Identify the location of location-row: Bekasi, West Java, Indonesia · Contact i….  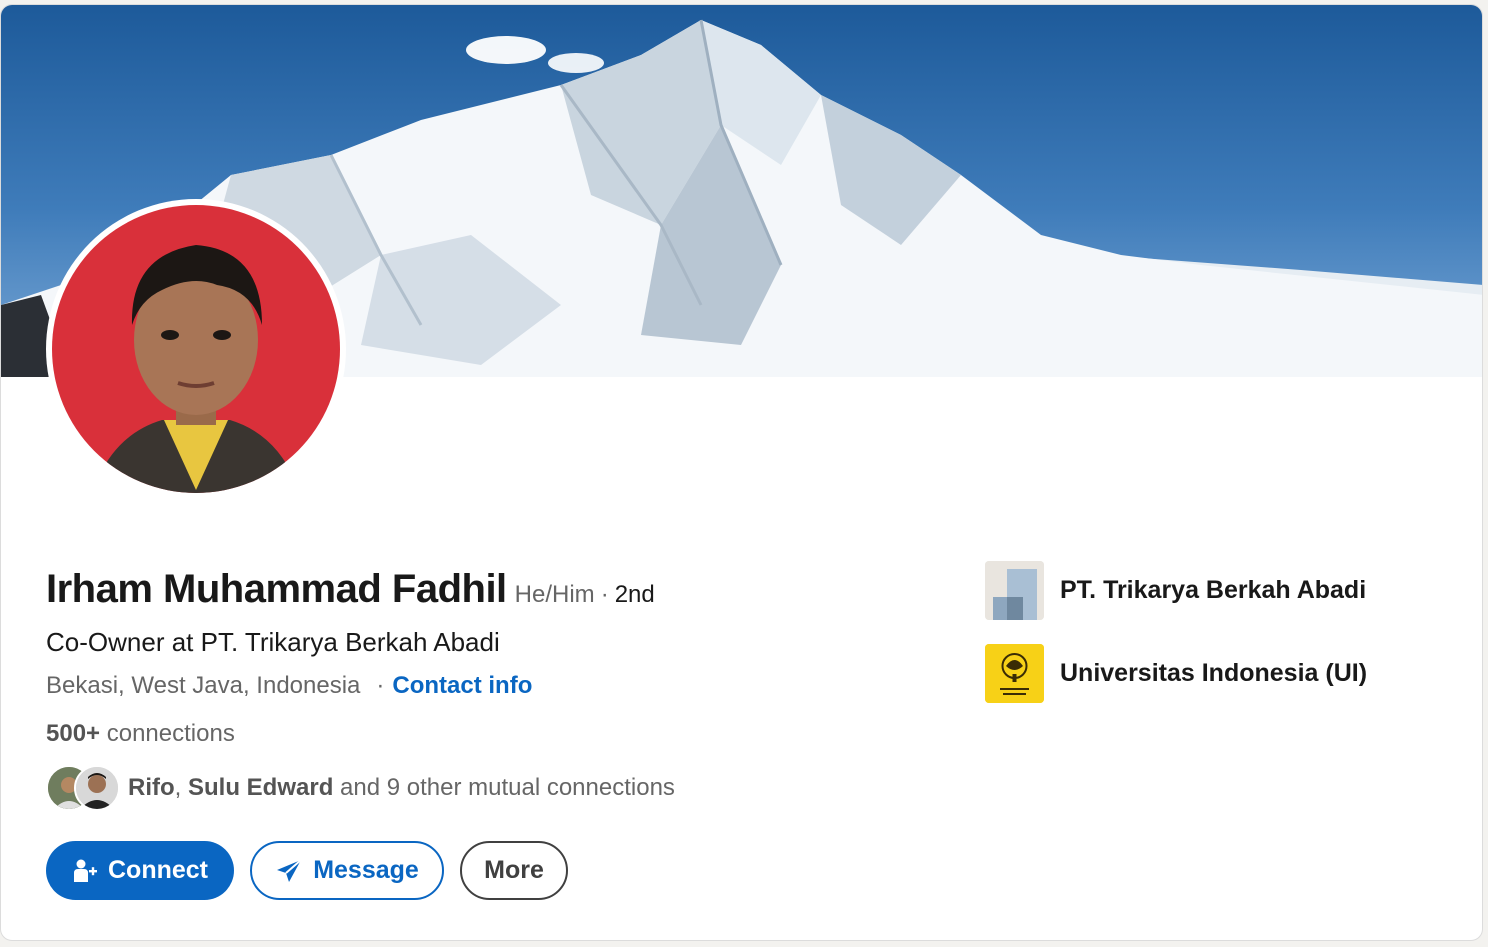
(289, 686).